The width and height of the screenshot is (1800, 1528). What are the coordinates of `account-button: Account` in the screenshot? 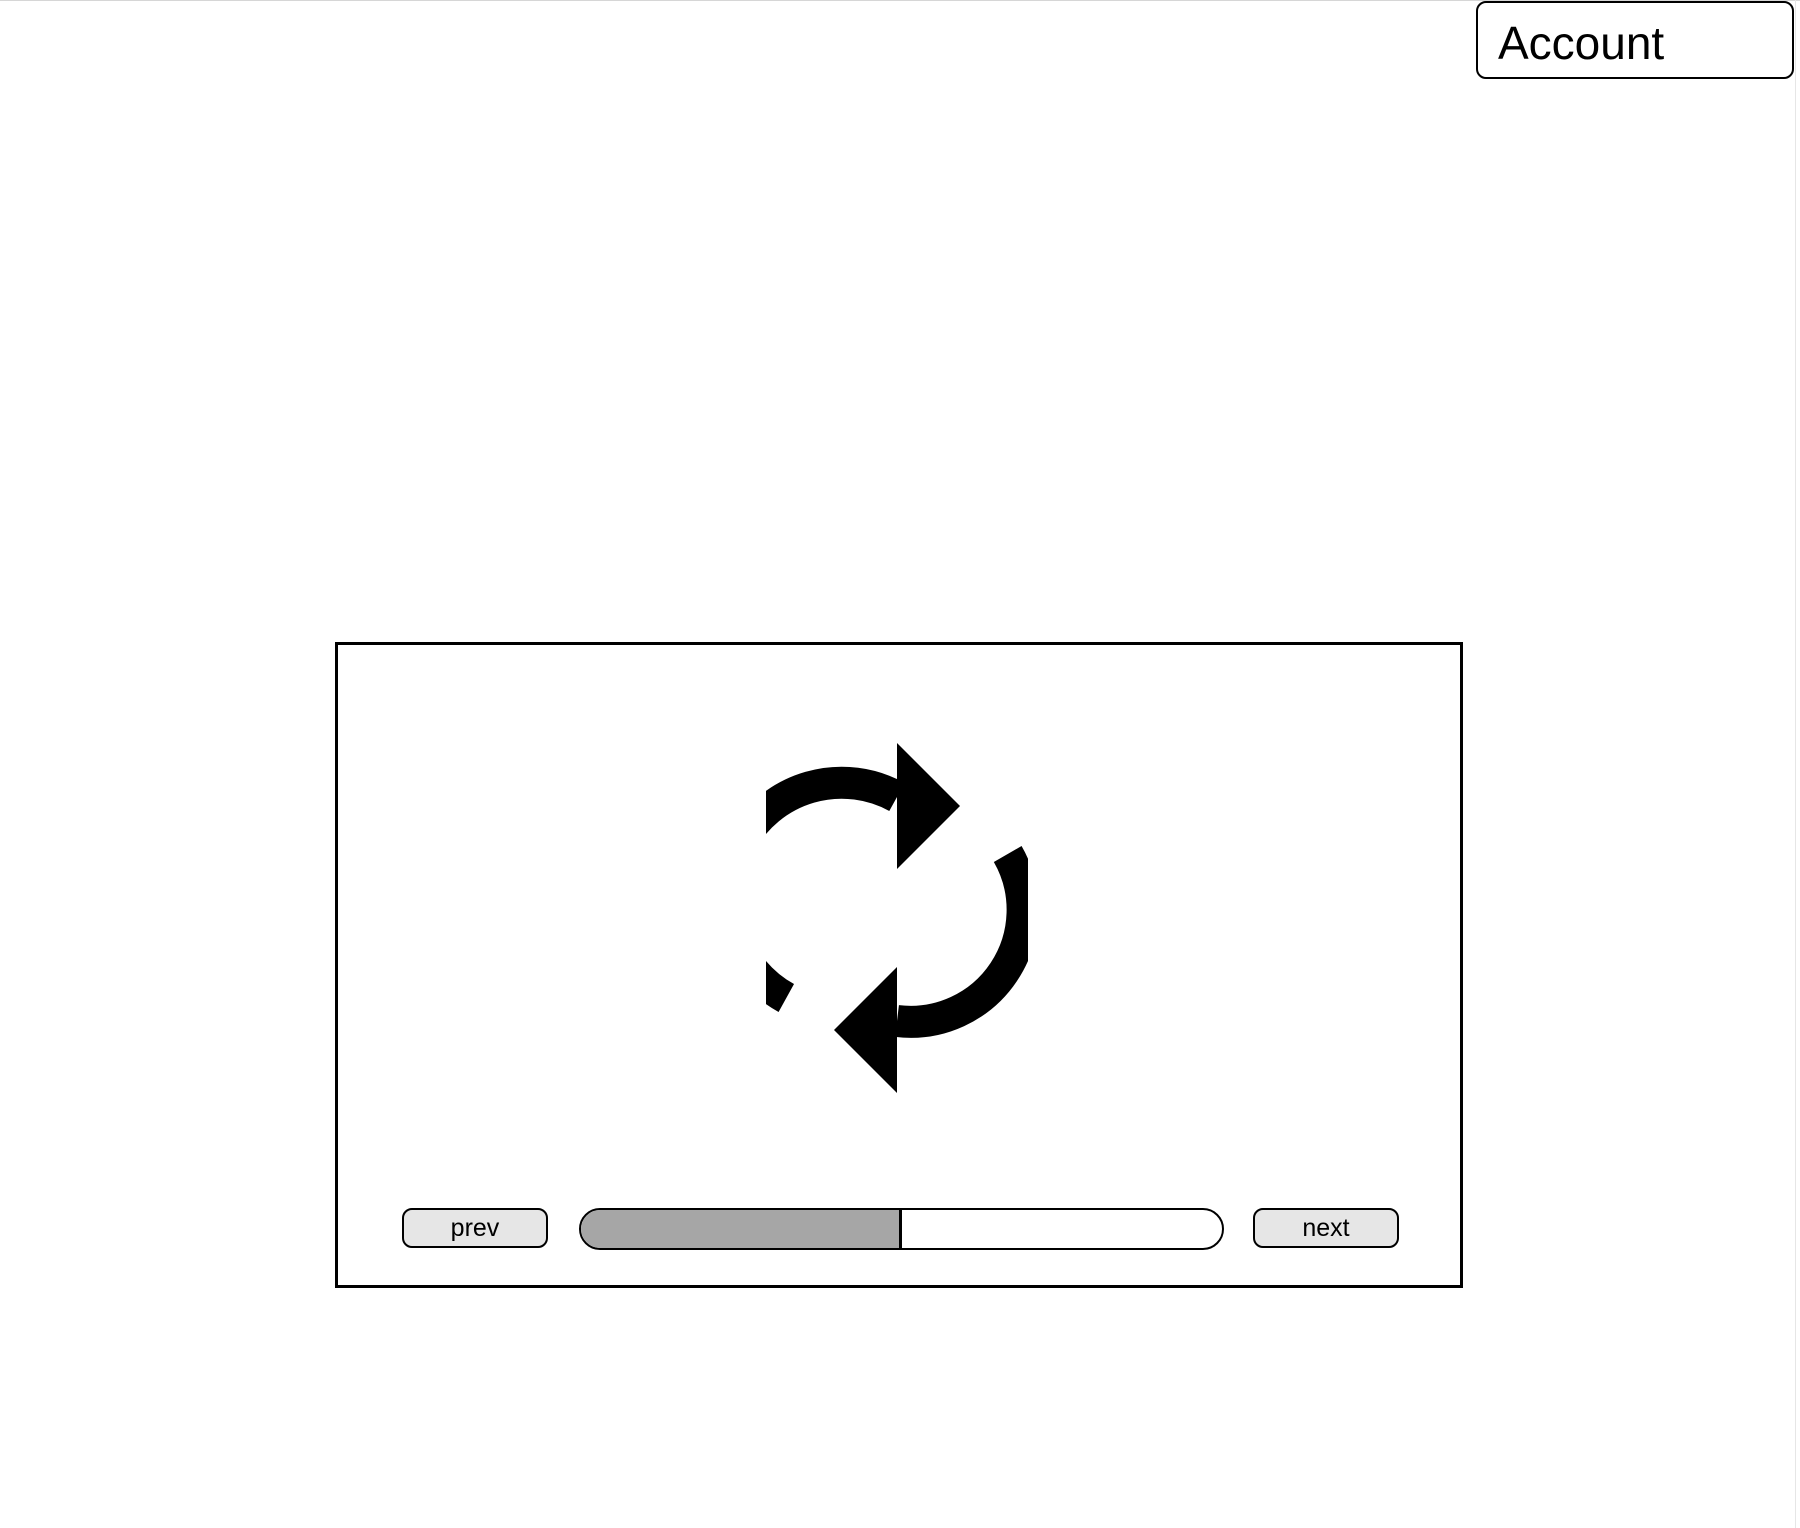 It's located at (1635, 40).